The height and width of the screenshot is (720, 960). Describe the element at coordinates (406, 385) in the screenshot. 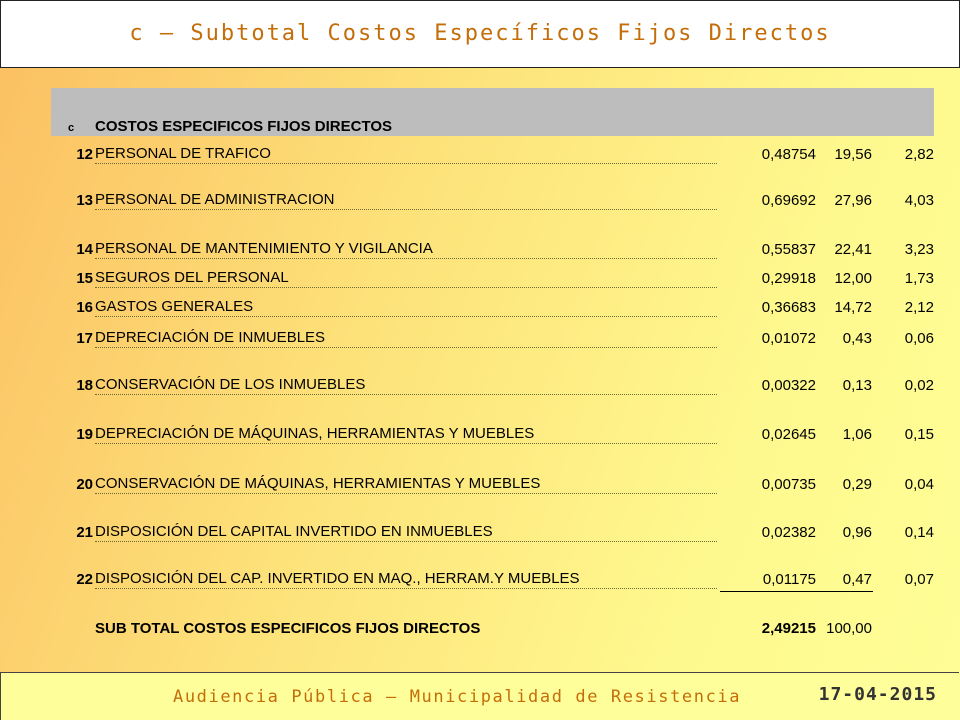

I see `row-description: CONSERVACIÓN DE LOS INMUEBLES` at that location.